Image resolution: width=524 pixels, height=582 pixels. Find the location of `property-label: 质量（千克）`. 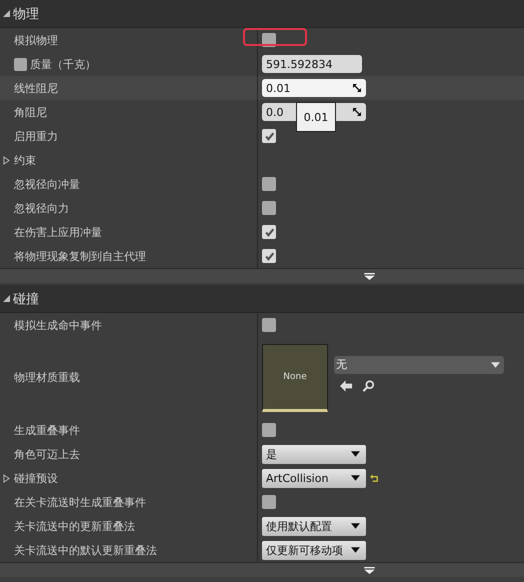

property-label: 质量（千克） is located at coordinates (63, 64).